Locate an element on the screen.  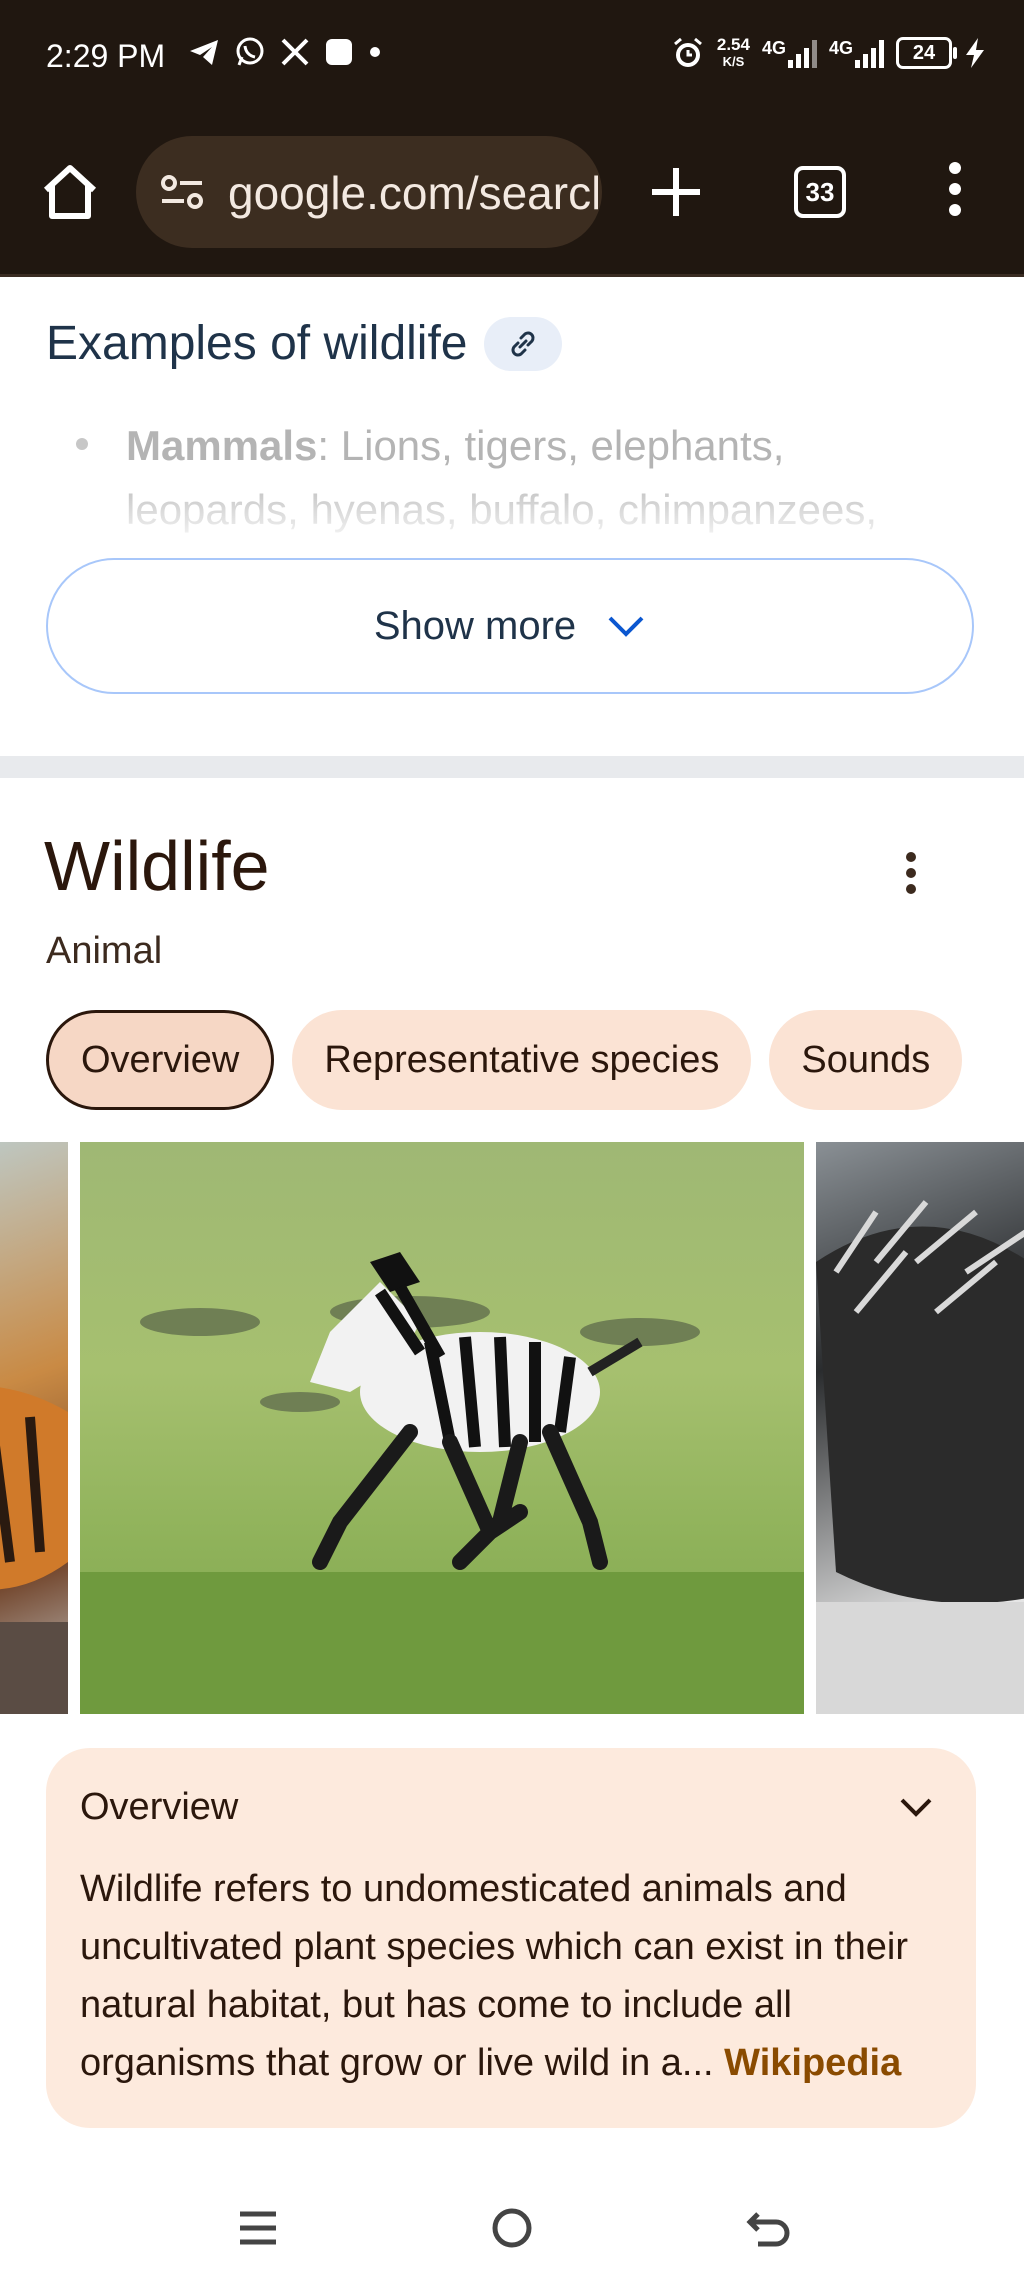
entity-title: Wildlife is located at coordinates (157, 866).